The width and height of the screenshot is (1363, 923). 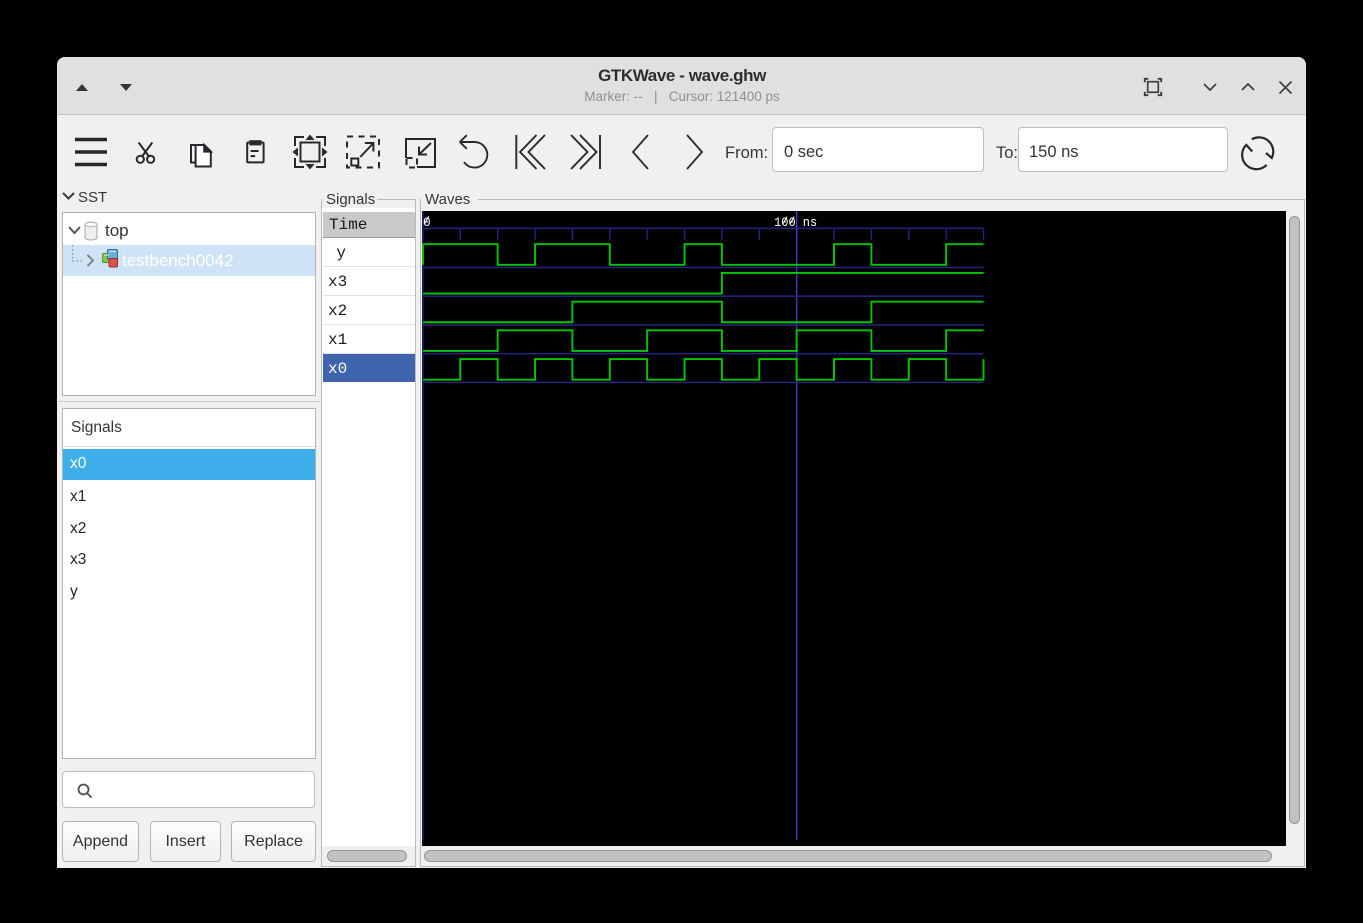 What do you see at coordinates (795, 222) in the screenshot?
I see `svg-text: 100 ns` at bounding box center [795, 222].